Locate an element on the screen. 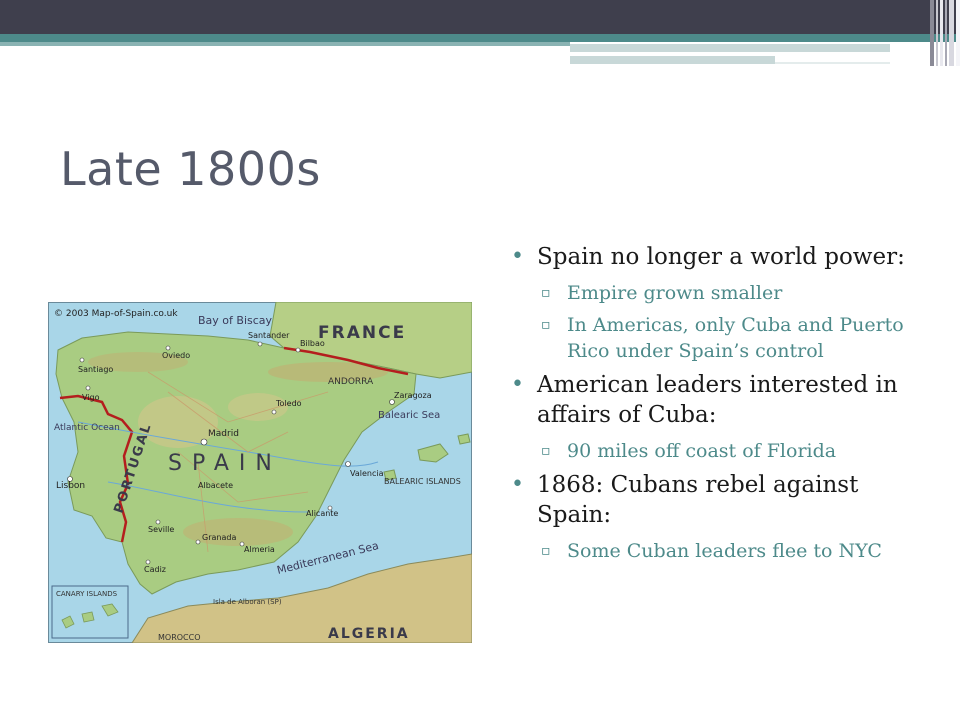 This screenshot has width=960, height=720. bullet-item: • 1868: Cubans rebel against Spain: is located at coordinates (712, 500).